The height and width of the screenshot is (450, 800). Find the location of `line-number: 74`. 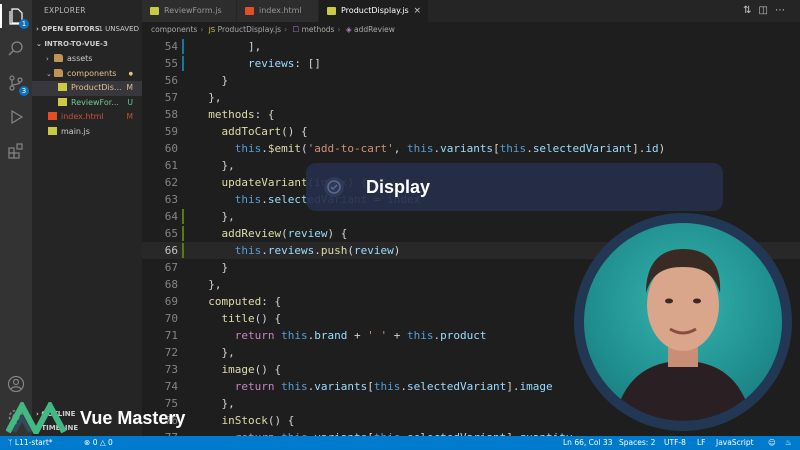

line-number: 74 is located at coordinates (171, 386).